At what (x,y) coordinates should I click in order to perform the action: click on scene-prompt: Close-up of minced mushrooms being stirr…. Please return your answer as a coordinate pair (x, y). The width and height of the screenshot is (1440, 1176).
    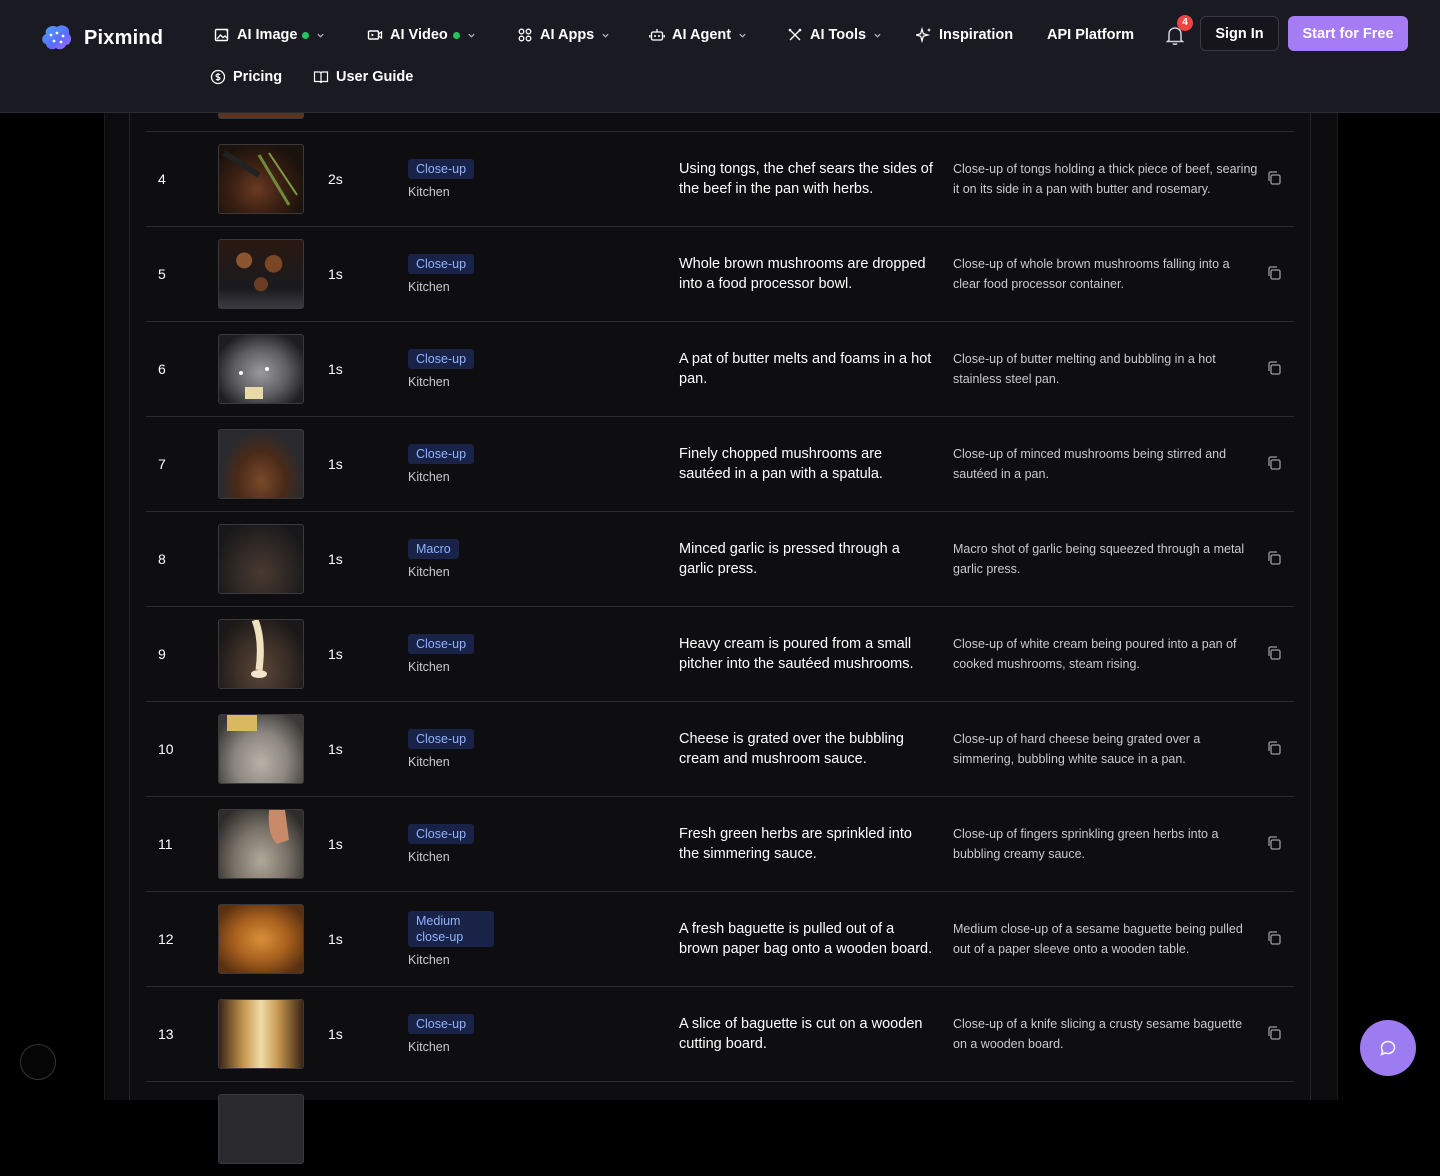
    Looking at the image, I should click on (1090, 463).